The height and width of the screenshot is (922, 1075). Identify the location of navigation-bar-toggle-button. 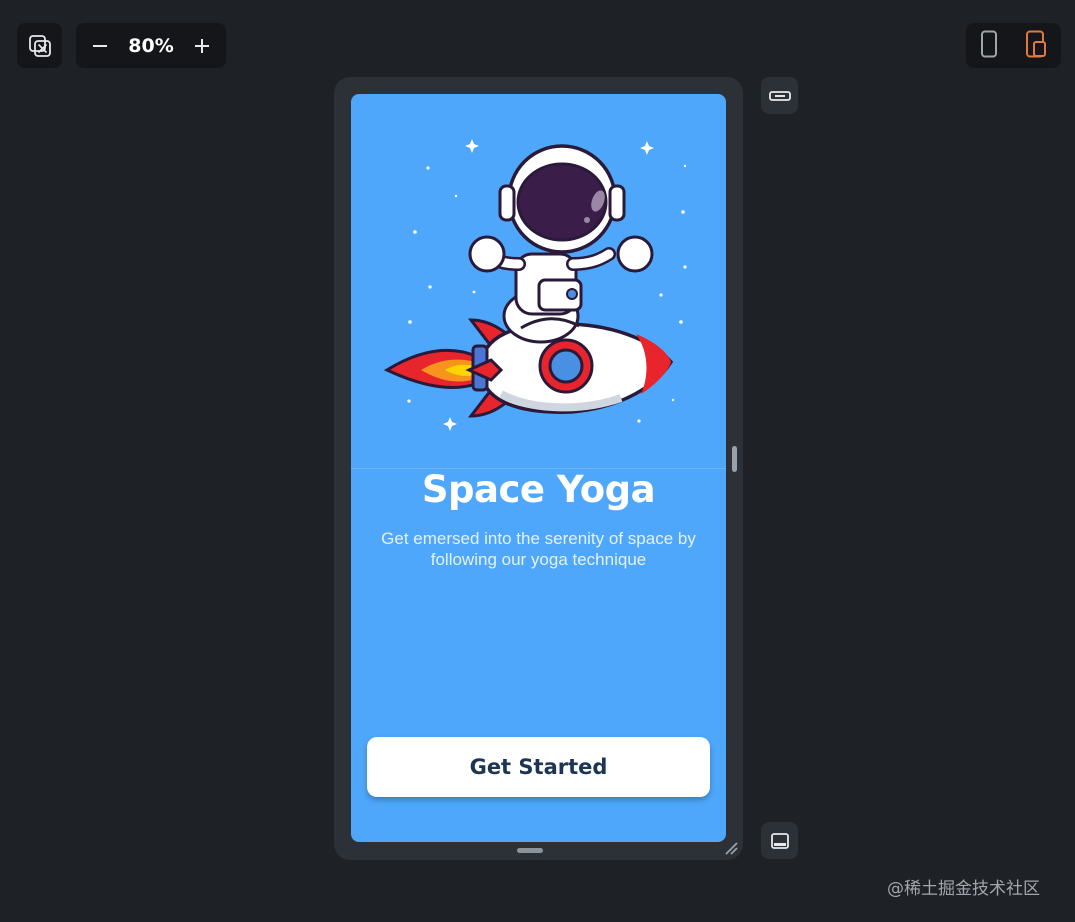
(779, 840).